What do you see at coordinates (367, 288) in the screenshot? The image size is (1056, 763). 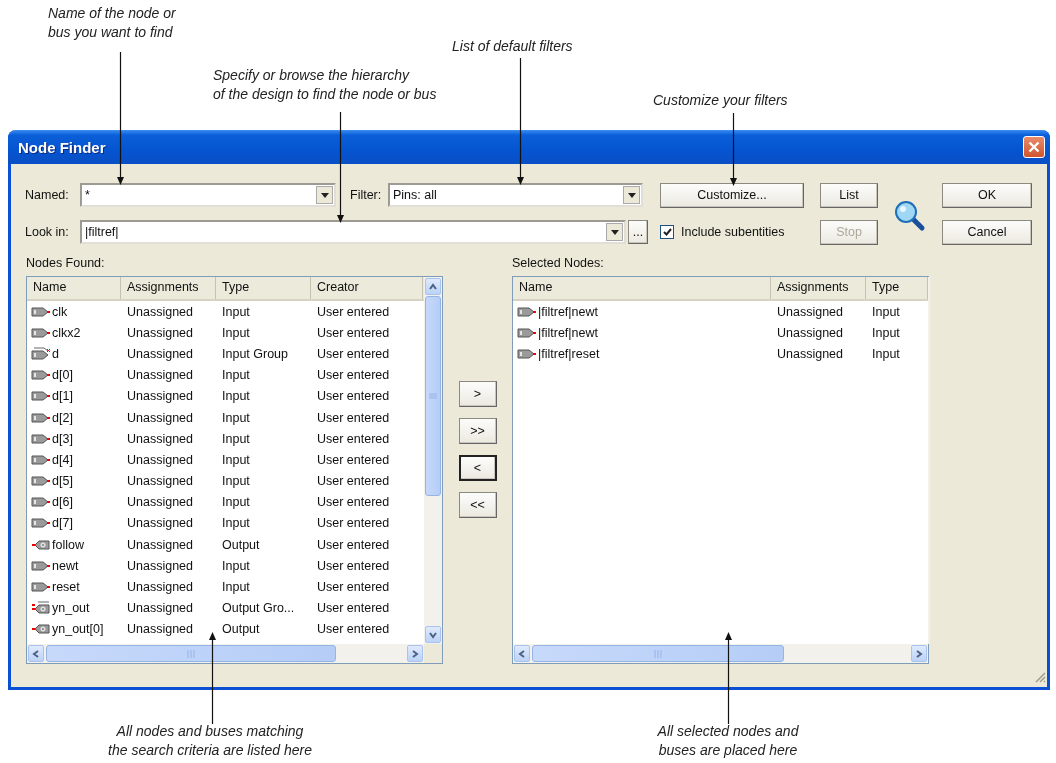 I see `column-header: Creator` at bounding box center [367, 288].